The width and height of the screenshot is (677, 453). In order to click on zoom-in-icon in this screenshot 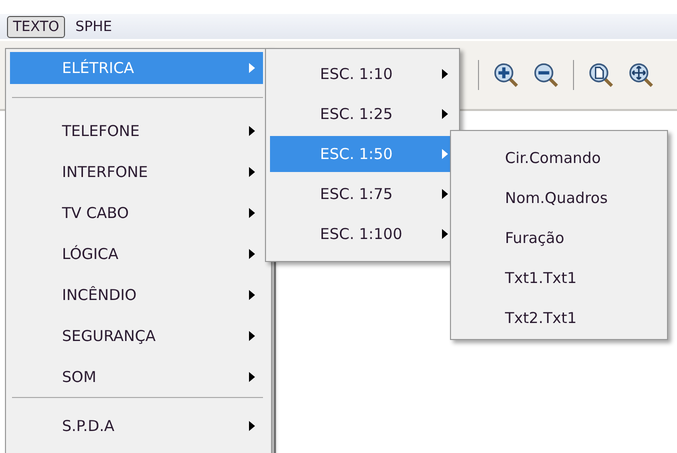, I will do `click(506, 75)`.